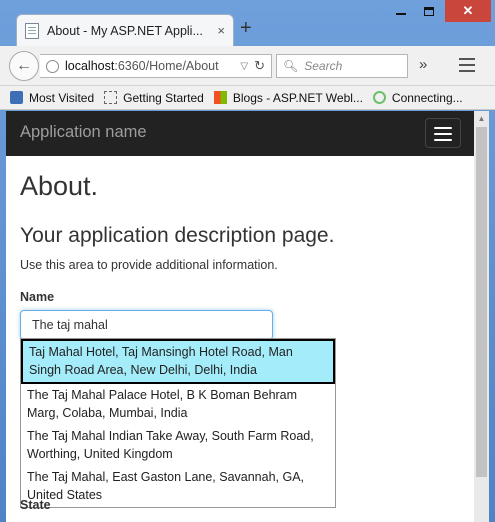  Describe the element at coordinates (154, 98) in the screenshot. I see `bookmark-getting-started: Getting Started` at that location.